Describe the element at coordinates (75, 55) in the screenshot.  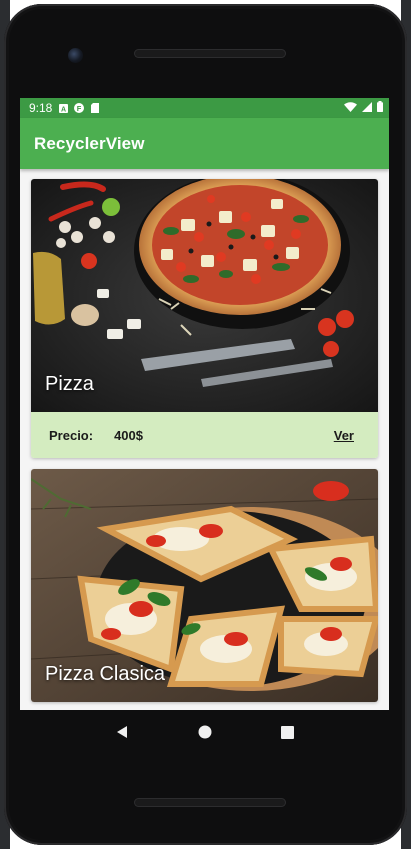
I see `front-camera` at that location.